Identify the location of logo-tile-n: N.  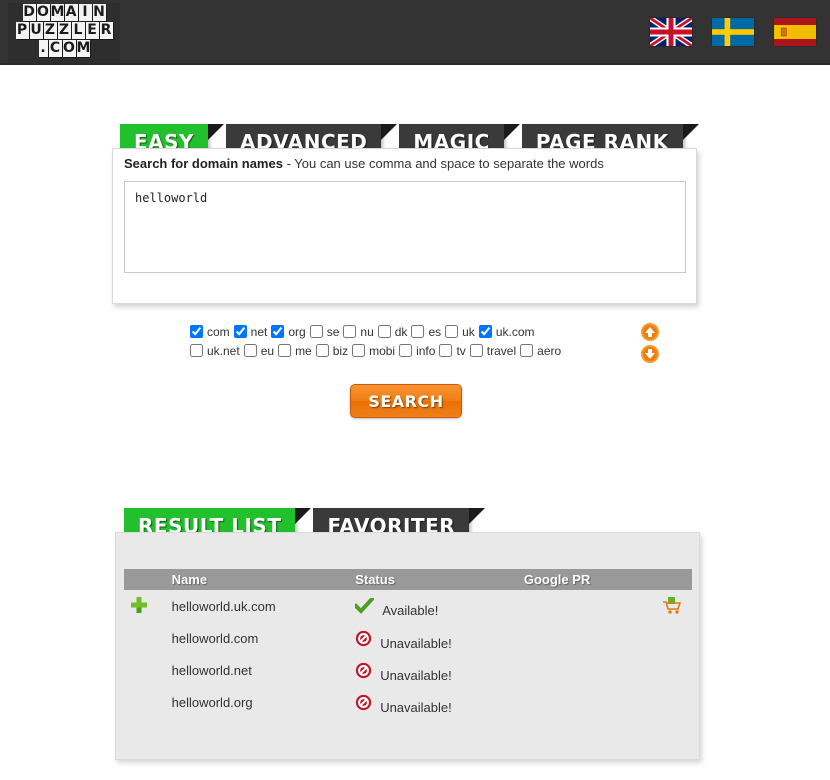
(99, 12).